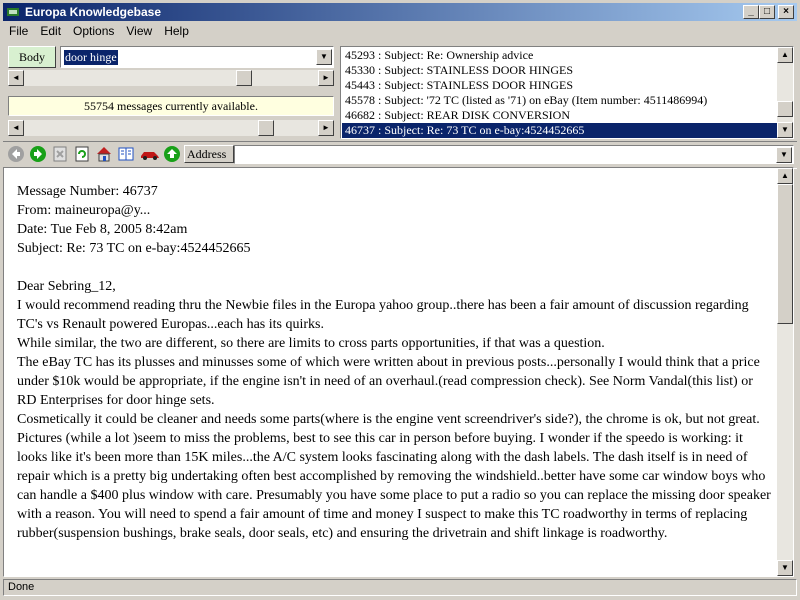 Image resolution: width=800 pixels, height=600 pixels. What do you see at coordinates (50, 30) in the screenshot?
I see `menu-edit: Edit` at bounding box center [50, 30].